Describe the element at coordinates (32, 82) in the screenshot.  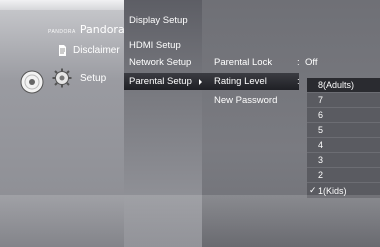
I see `dvd-disc-icon` at that location.